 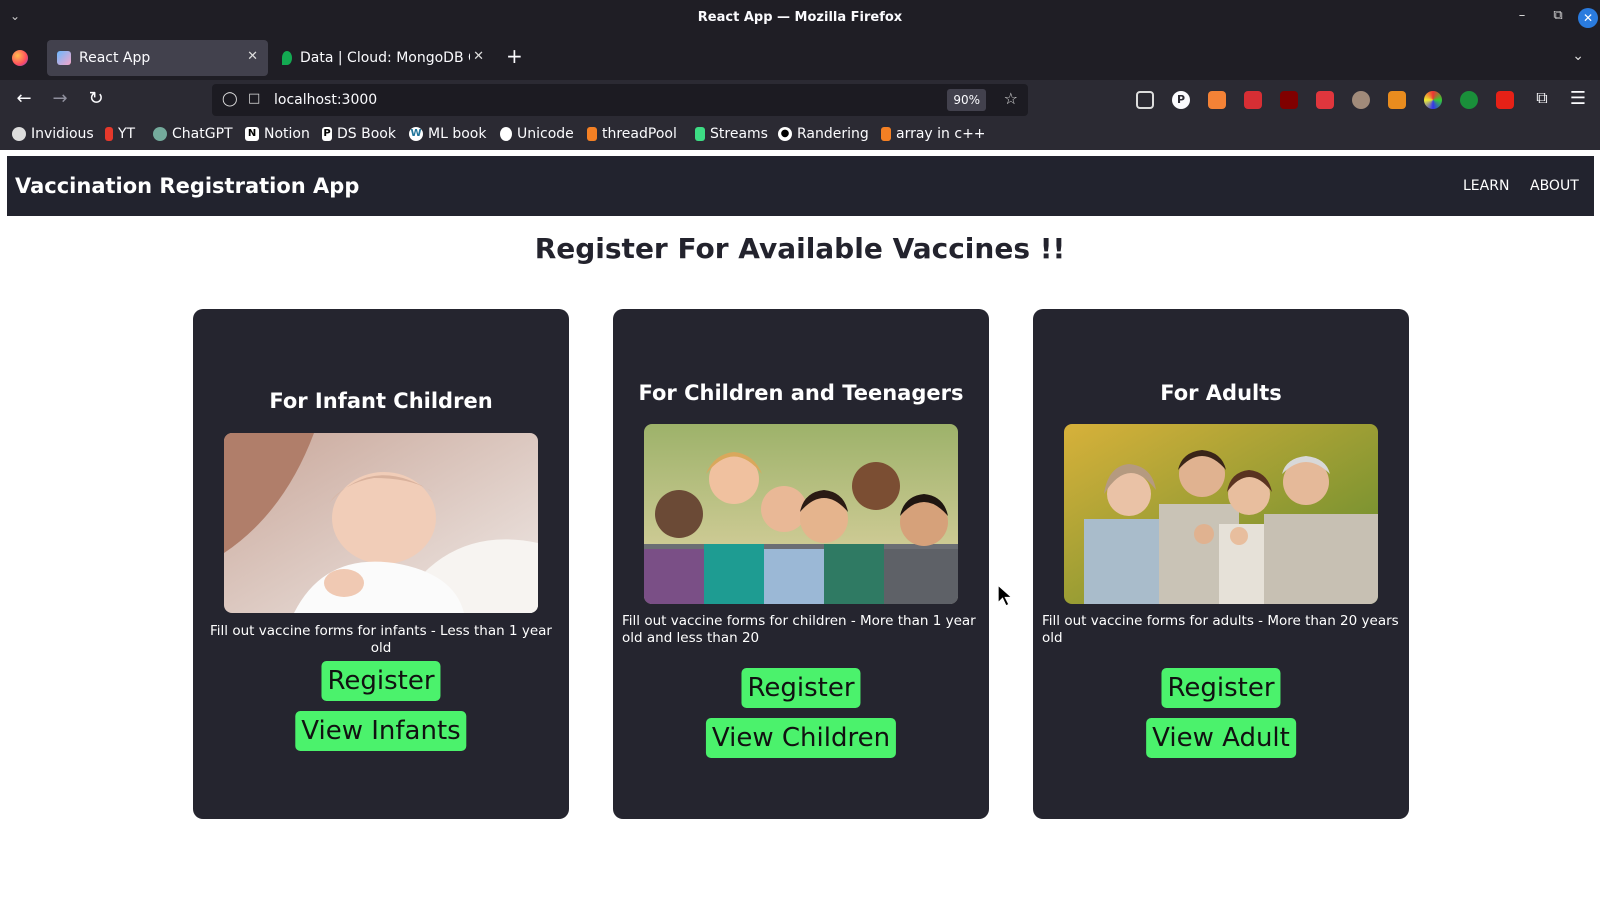 I want to click on tab-react-app: React App ✕, so click(x=157, y=58).